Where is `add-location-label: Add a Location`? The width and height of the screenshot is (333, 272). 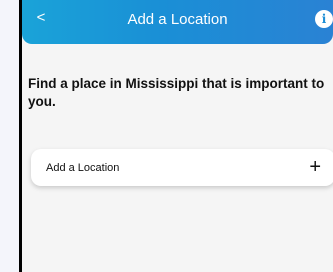
add-location-label: Add a Location is located at coordinates (83, 168).